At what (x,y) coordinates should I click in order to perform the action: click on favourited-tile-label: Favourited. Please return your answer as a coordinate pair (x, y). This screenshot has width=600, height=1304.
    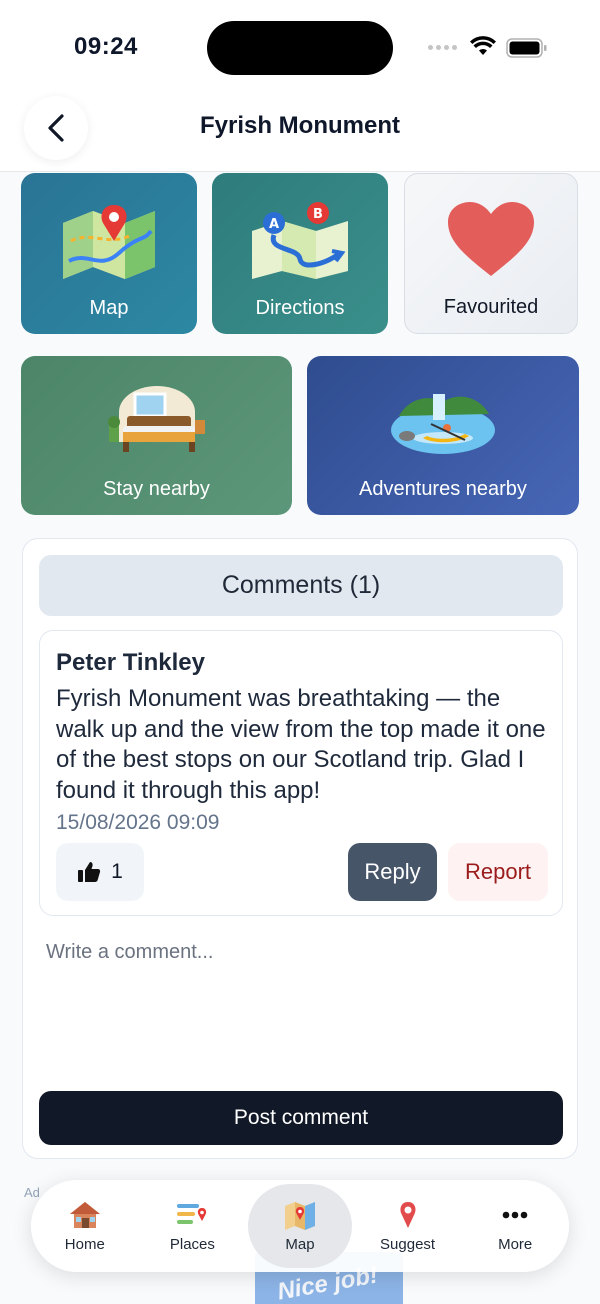
    Looking at the image, I should click on (491, 307).